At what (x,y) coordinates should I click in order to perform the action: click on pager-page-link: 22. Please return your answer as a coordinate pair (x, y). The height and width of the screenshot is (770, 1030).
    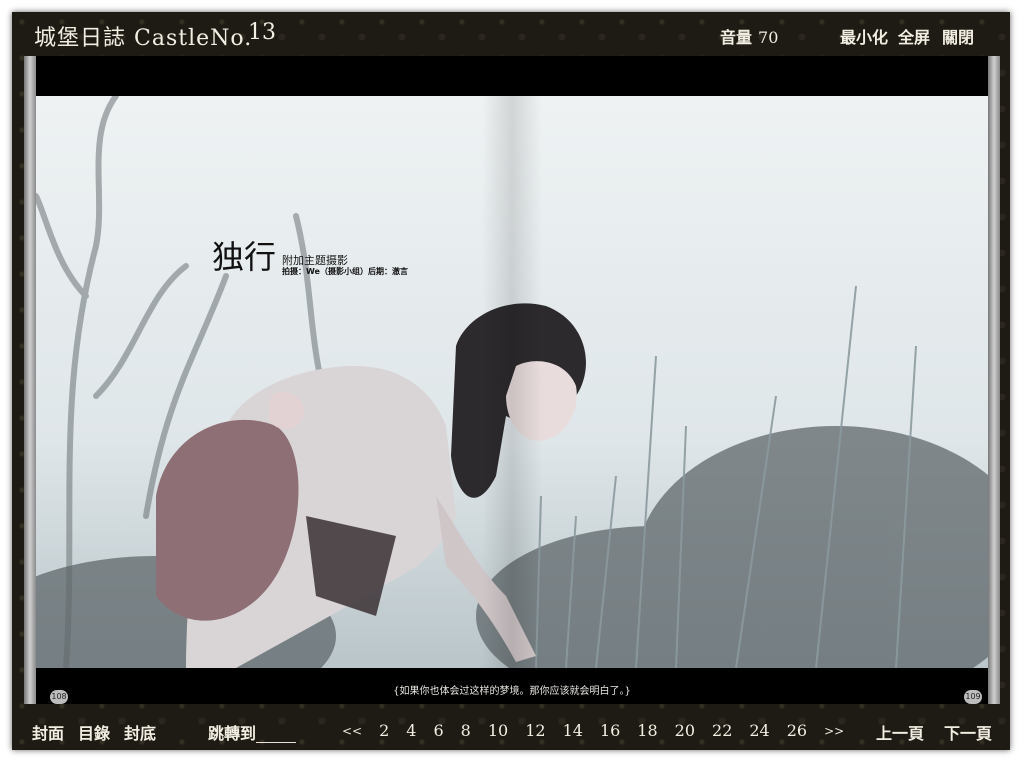
    Looking at the image, I should click on (722, 730).